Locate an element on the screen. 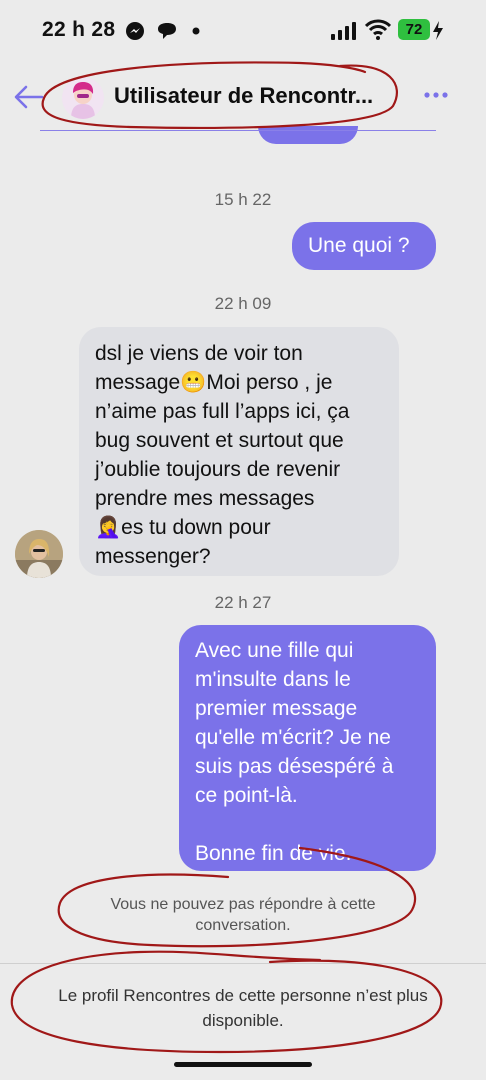 This screenshot has height=1080, width=486. message-text: j’oublie toujours de revenir is located at coordinates (218, 469).